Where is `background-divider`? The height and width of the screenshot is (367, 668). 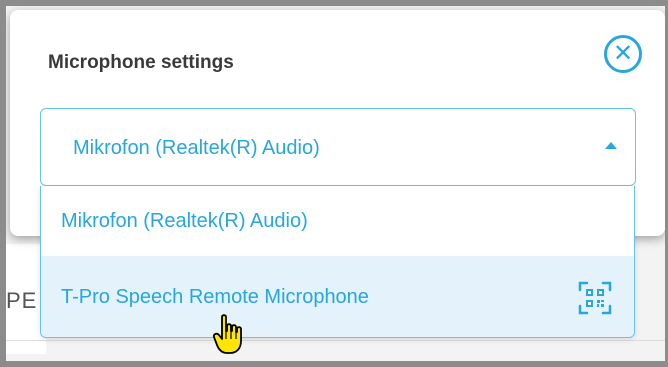
background-divider is located at coordinates (335, 340).